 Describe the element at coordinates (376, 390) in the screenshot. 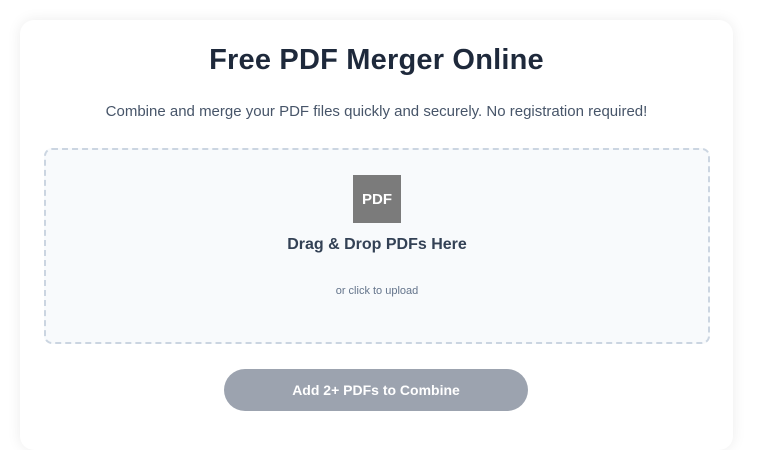

I see `combine-pdfs-button: Add 2+ PDFs to Combine` at that location.